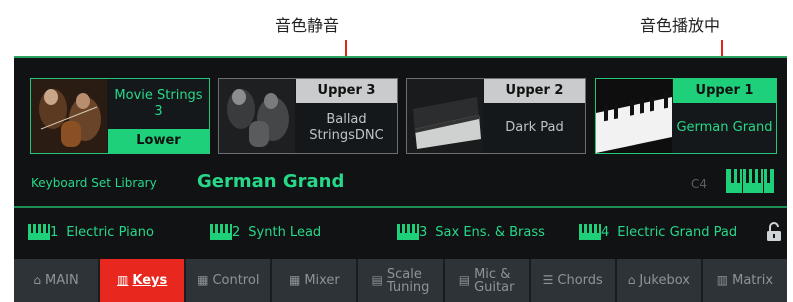 The width and height of the screenshot is (793, 302). Describe the element at coordinates (236, 232) in the screenshot. I see `preset-number: 2` at that location.